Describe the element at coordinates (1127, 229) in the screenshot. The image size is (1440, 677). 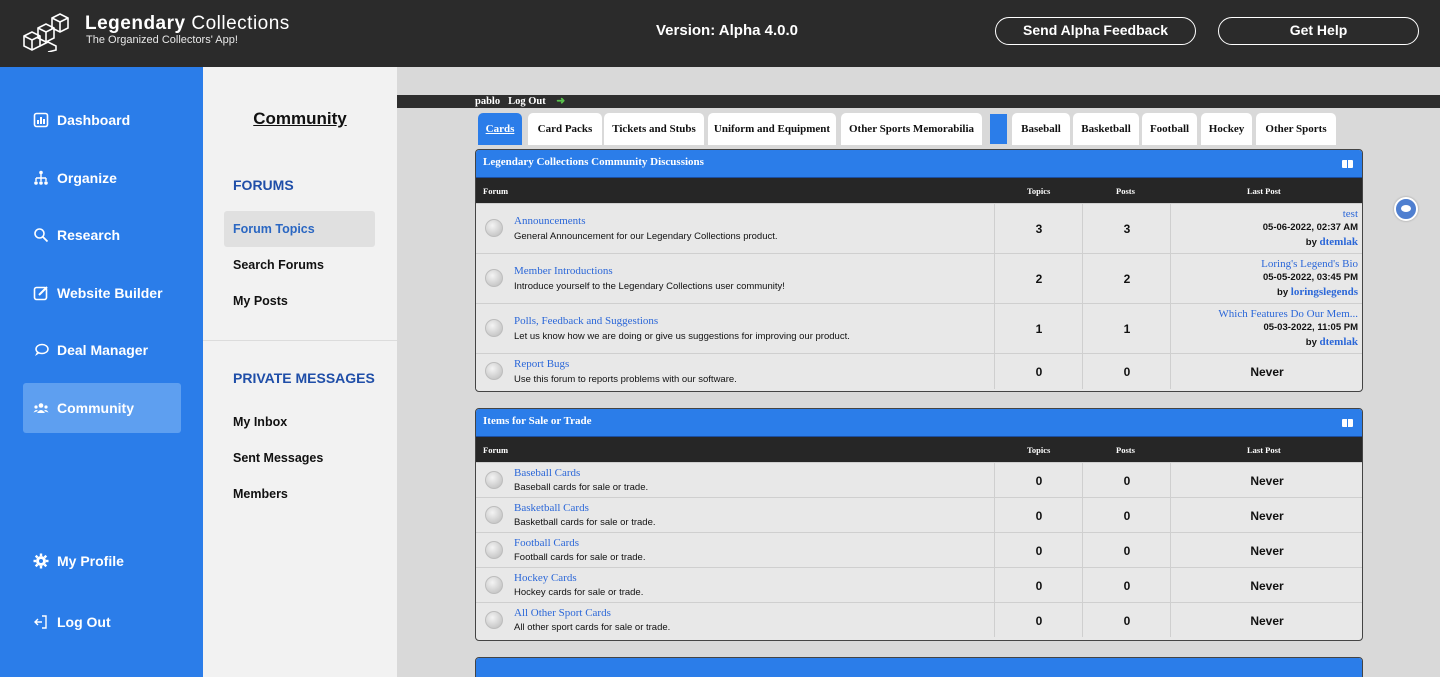
I see `posts-count: 3` at that location.